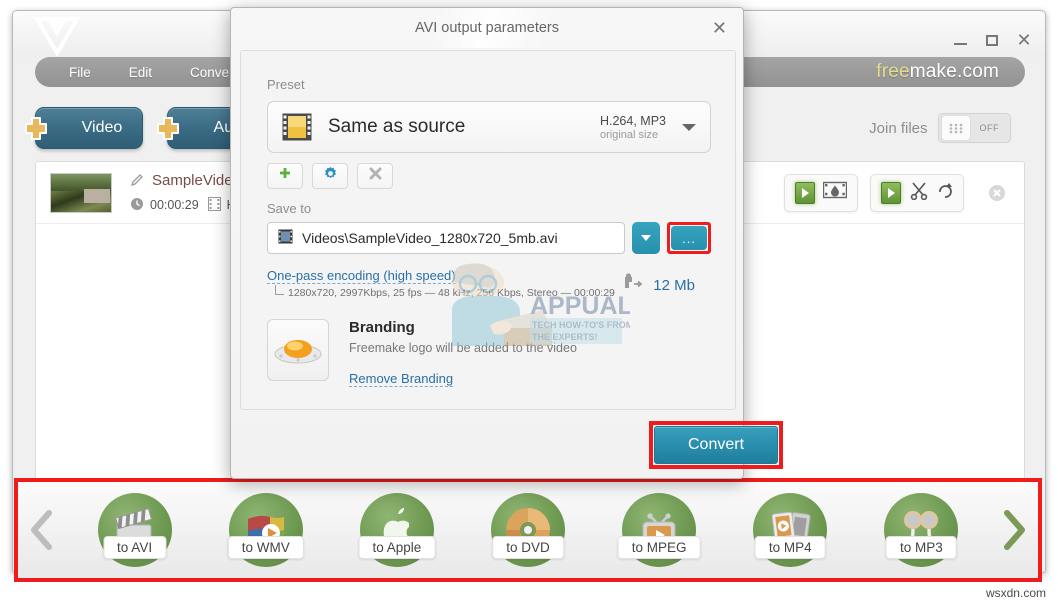  I want to click on dialog-title: AVI output parameters, so click(486, 28).